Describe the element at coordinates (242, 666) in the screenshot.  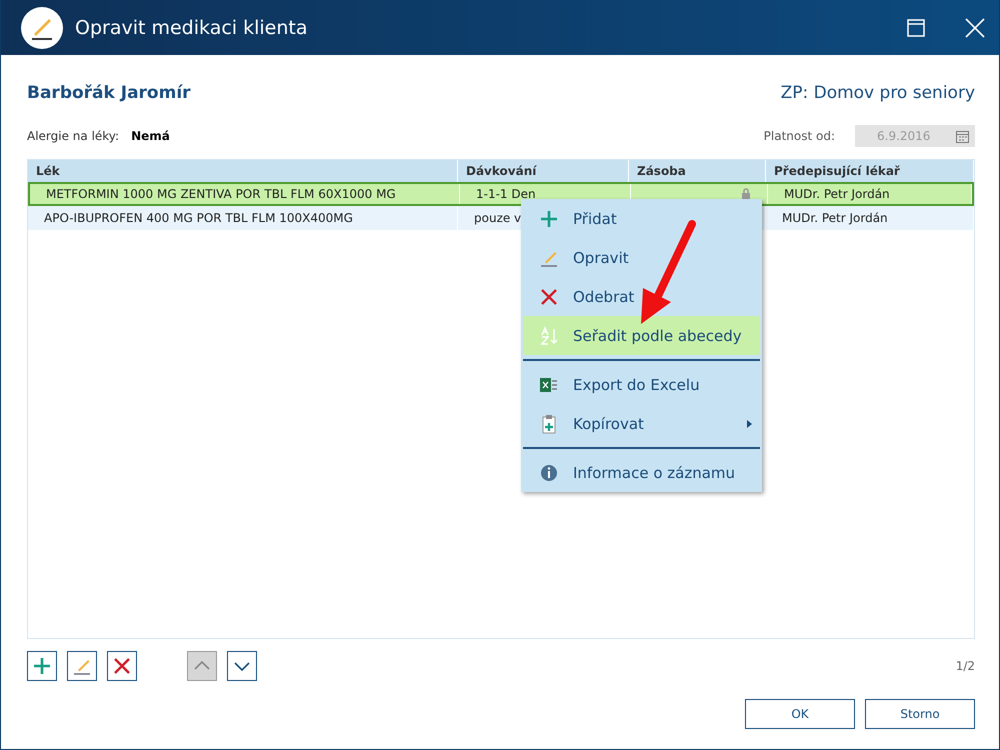
I see `move-down-button` at that location.